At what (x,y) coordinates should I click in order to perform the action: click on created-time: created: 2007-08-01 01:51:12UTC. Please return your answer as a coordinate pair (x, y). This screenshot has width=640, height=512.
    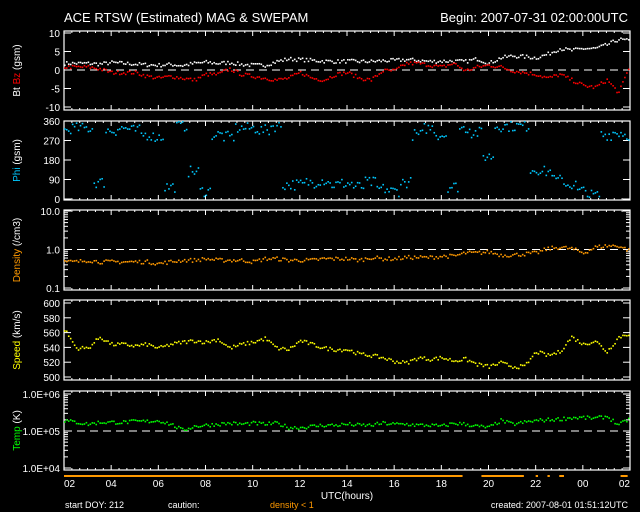
    Looking at the image, I should click on (560, 505).